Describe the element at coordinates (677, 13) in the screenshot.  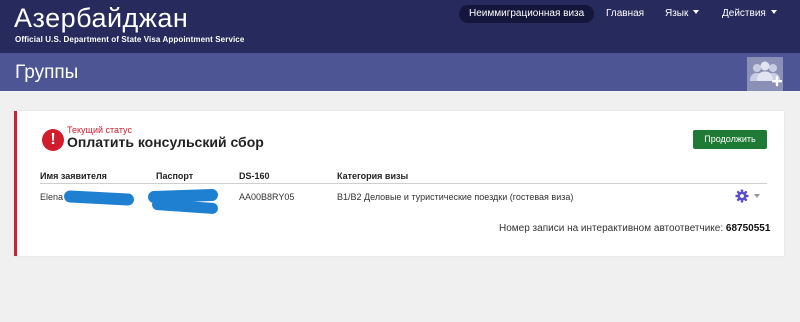
I see `nav-language-label: Язык` at that location.